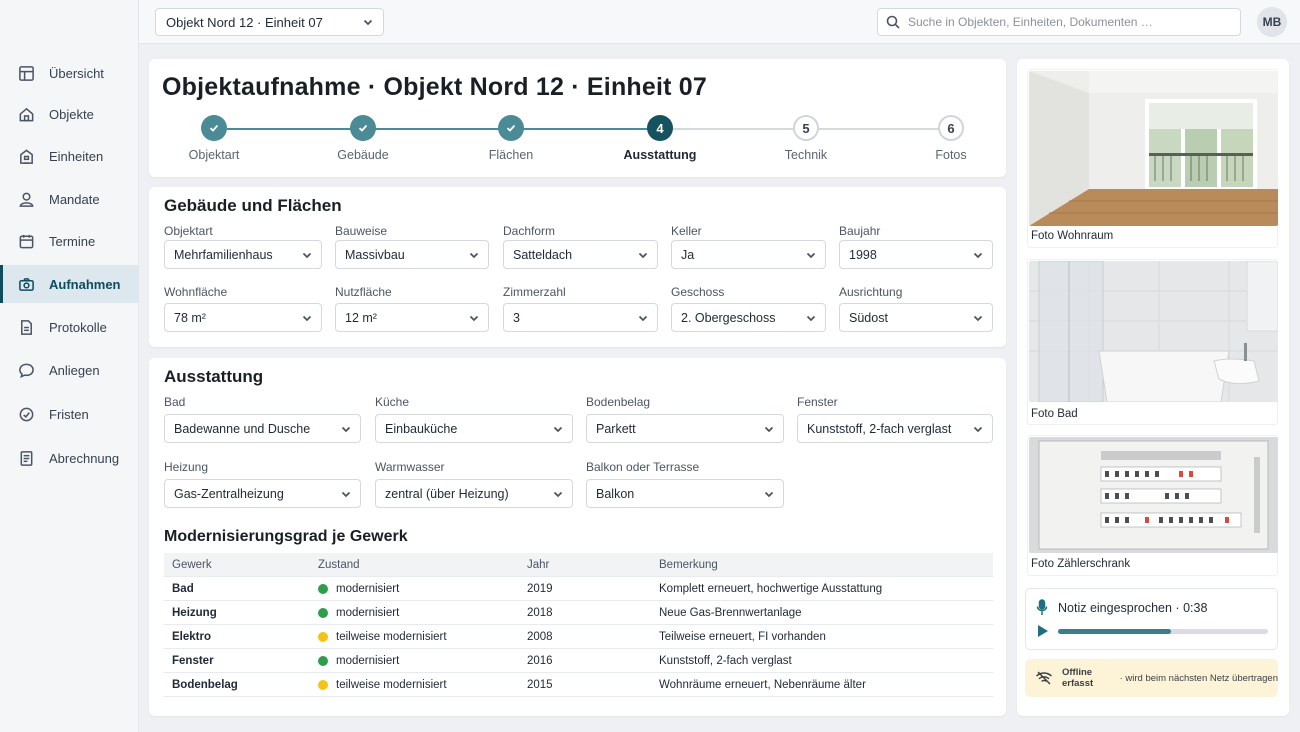 This screenshot has height=732, width=1300. Describe the element at coordinates (1068, 22) in the screenshot. I see `search-input` at that location.